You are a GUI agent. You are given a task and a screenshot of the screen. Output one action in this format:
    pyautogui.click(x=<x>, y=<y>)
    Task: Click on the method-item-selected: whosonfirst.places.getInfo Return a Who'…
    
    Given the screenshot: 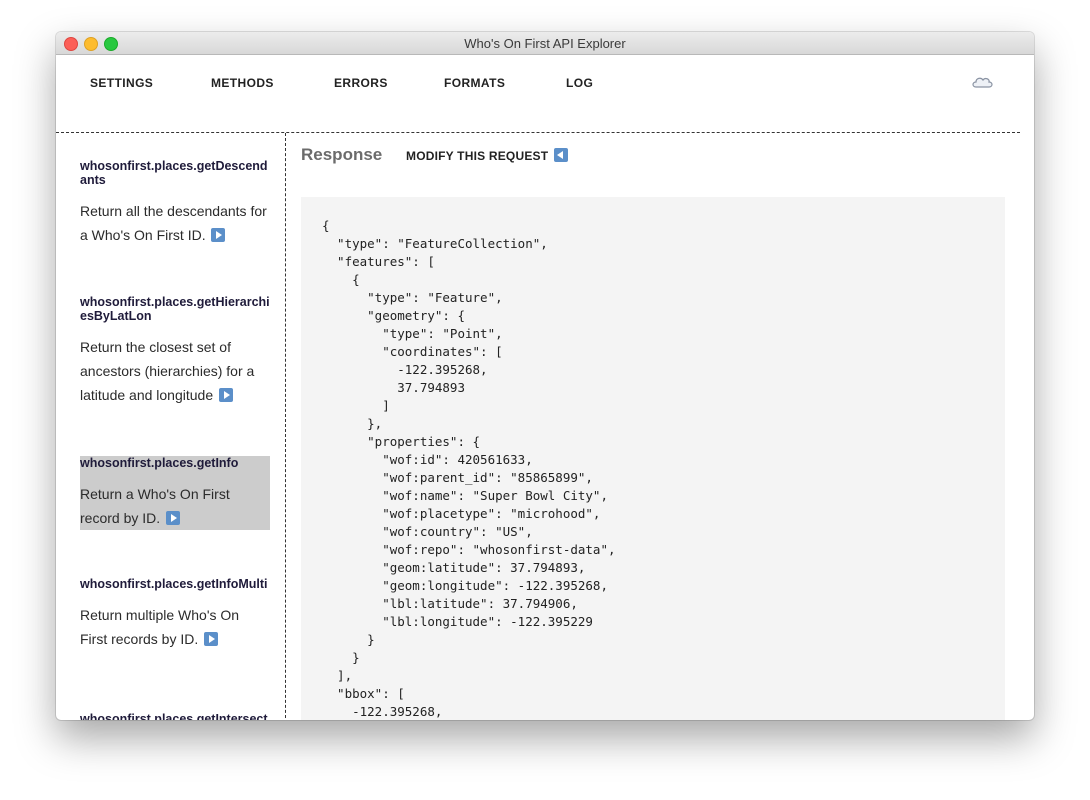 What is the action you would take?
    pyautogui.click(x=175, y=493)
    